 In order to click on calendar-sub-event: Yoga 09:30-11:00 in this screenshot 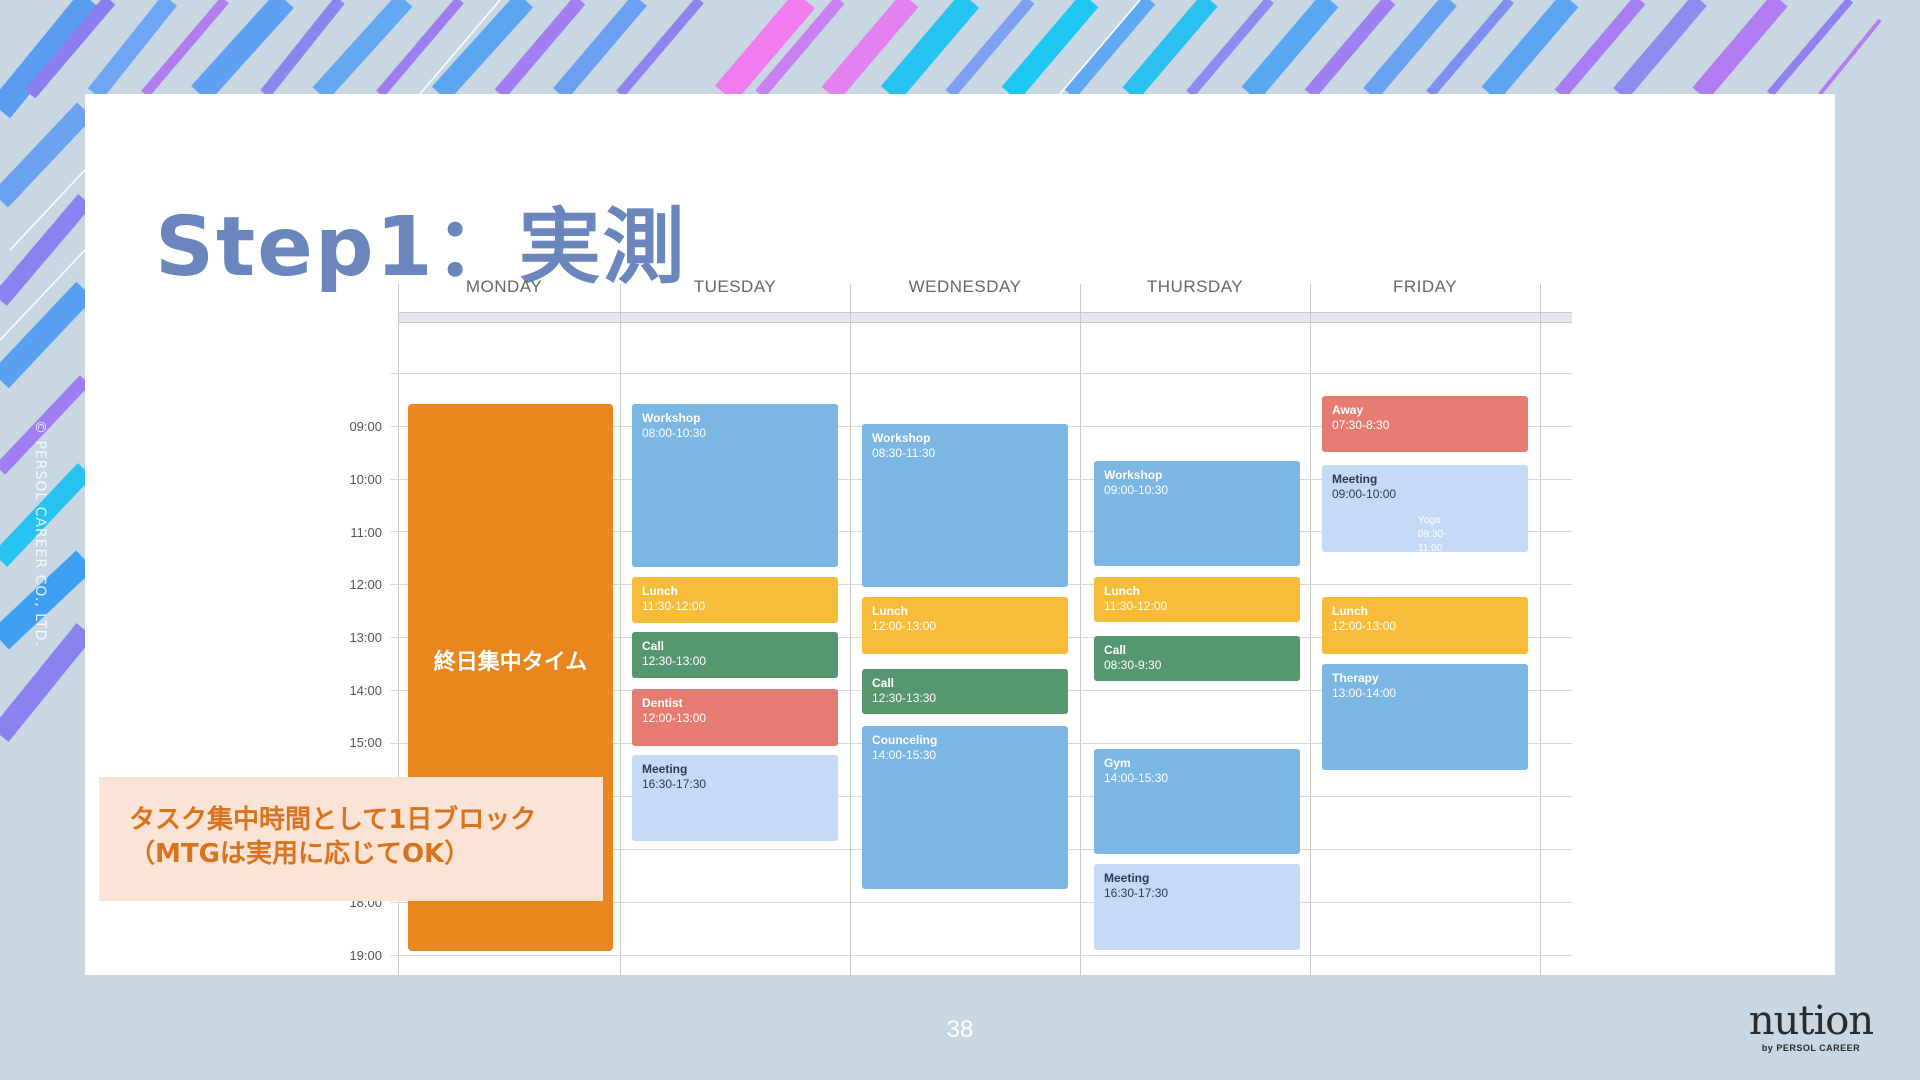, I will do `click(1432, 535)`.